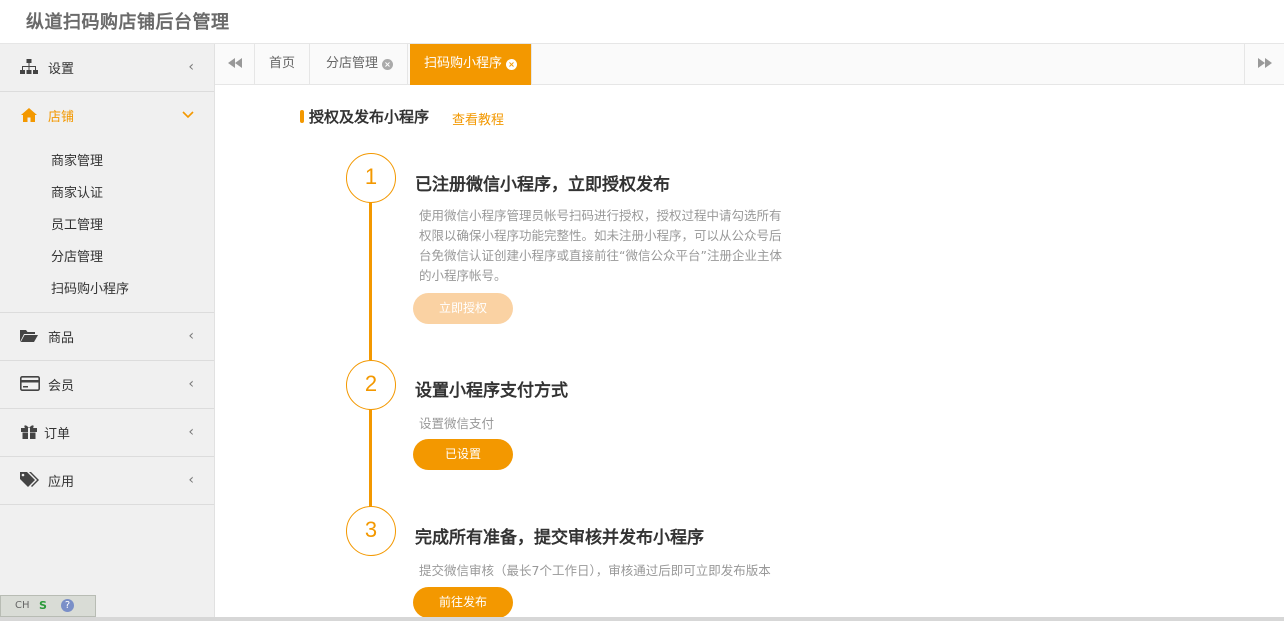  What do you see at coordinates (29, 116) in the screenshot?
I see `home-icon` at bounding box center [29, 116].